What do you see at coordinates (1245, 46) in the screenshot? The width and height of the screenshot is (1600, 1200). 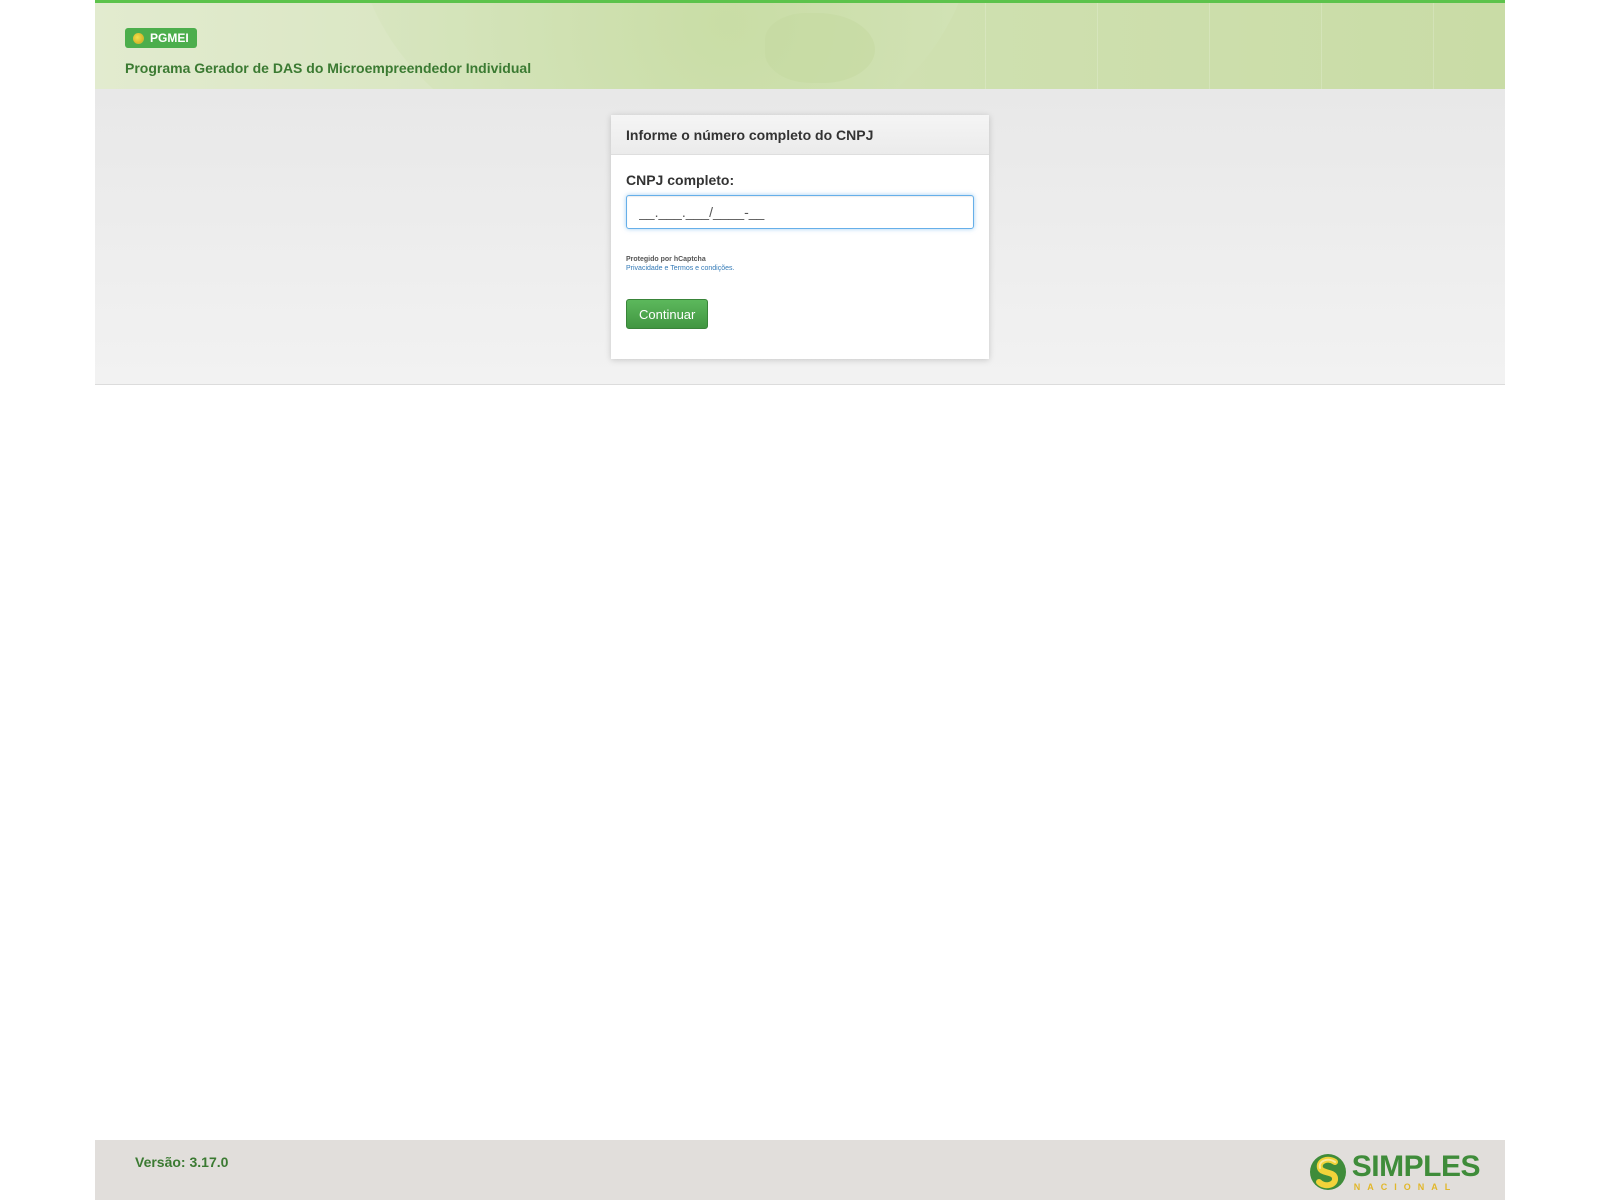 I see `grid-decoration` at bounding box center [1245, 46].